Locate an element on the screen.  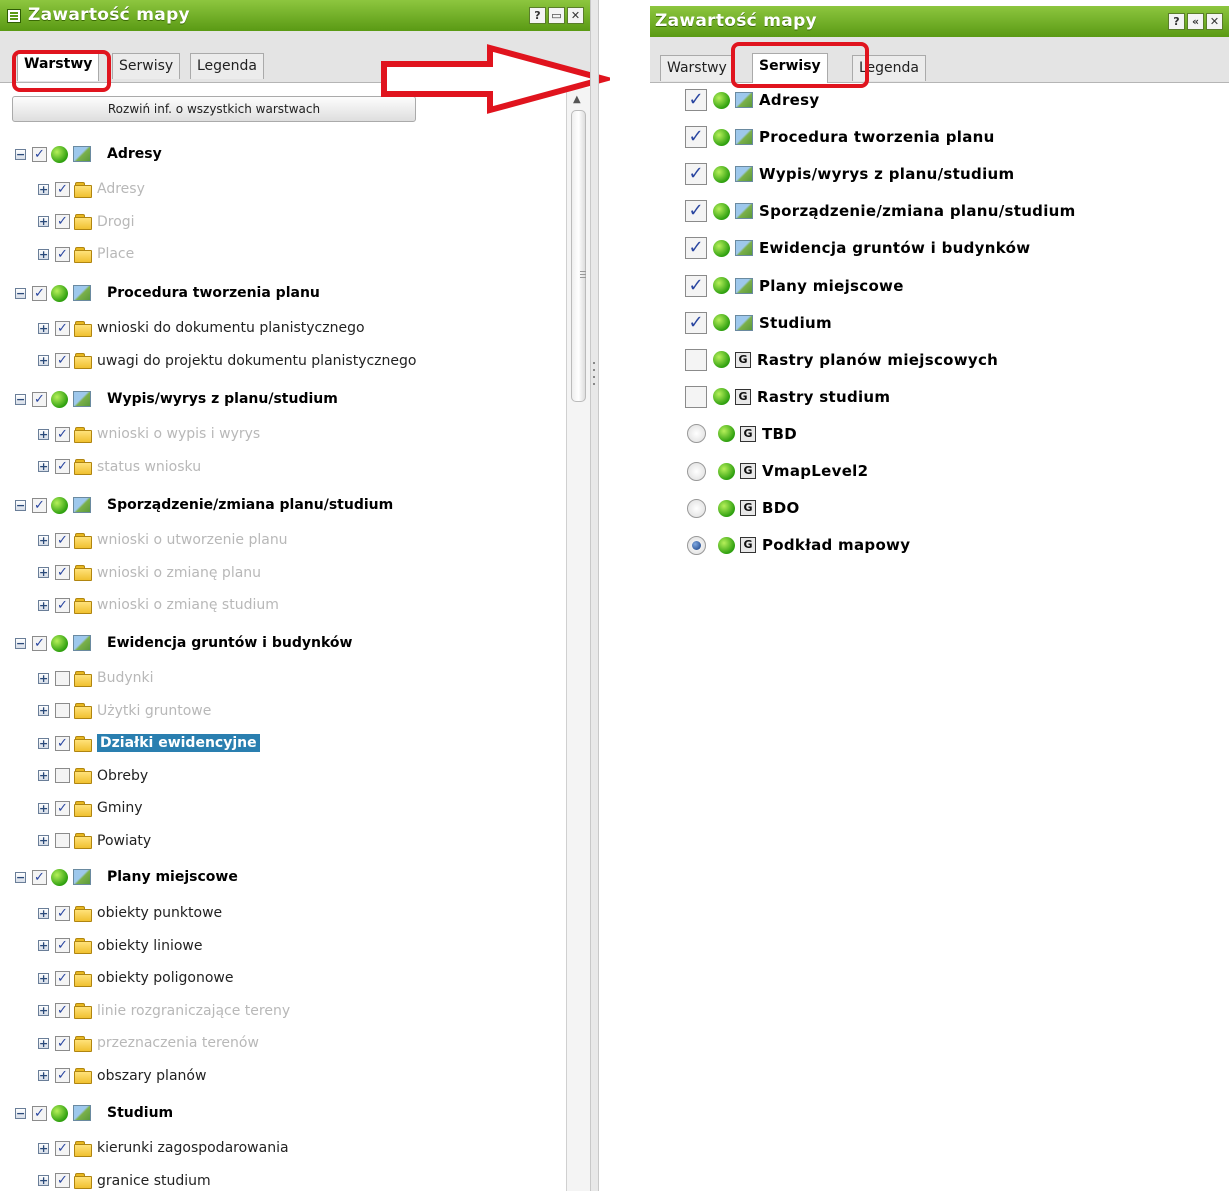
close-icon: ✕ is located at coordinates (1214, 21).